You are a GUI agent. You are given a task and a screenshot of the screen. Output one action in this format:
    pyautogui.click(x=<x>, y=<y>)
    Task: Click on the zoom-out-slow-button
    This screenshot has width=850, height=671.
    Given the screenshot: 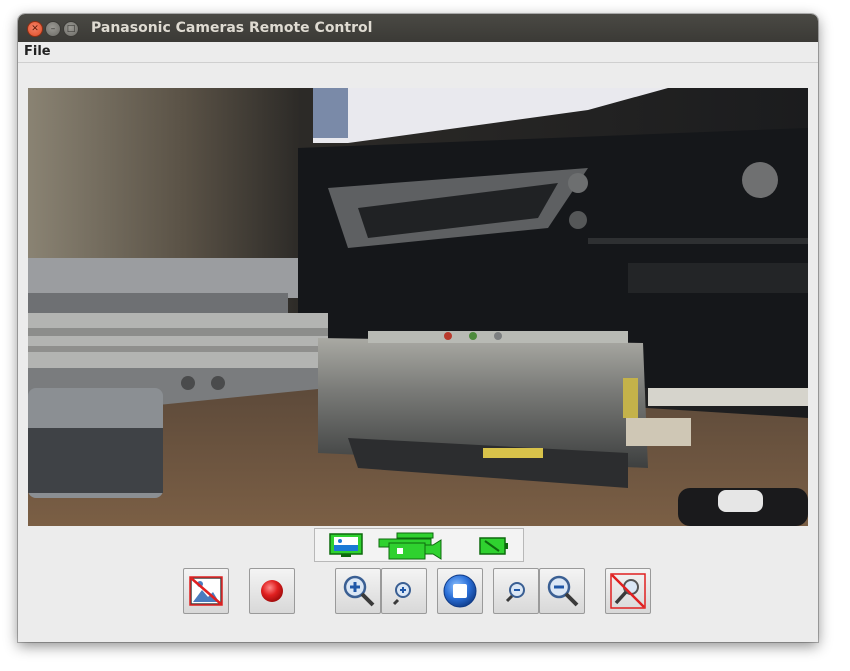 What is the action you would take?
    pyautogui.click(x=516, y=591)
    